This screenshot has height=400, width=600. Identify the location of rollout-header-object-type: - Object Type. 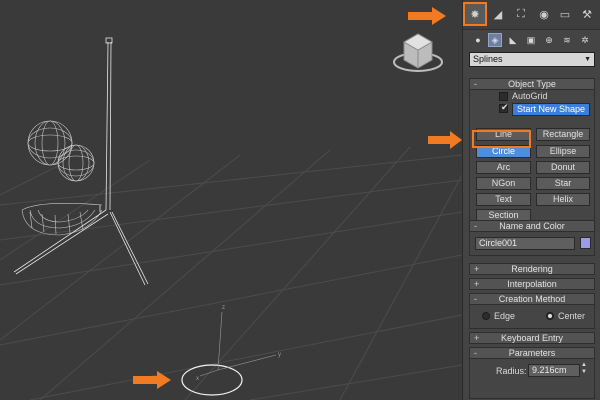
(532, 84).